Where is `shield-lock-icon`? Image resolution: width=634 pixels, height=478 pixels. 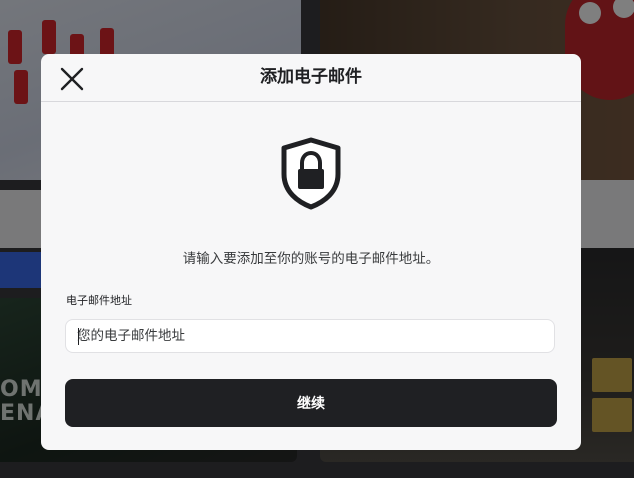
shield-lock-icon is located at coordinates (311, 173).